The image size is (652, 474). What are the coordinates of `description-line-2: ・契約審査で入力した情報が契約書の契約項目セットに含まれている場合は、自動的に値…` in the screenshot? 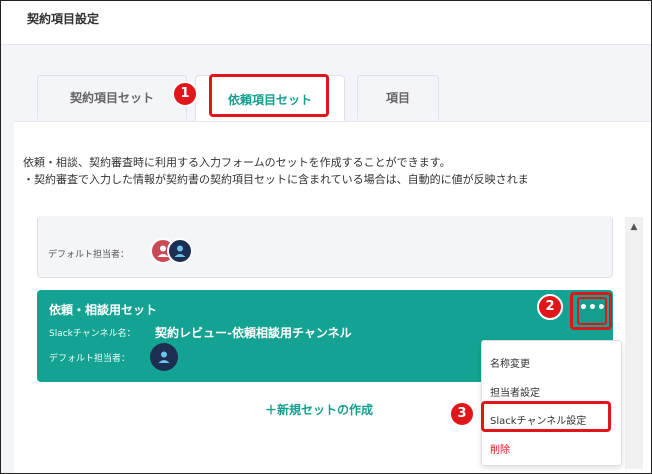 It's located at (276, 179).